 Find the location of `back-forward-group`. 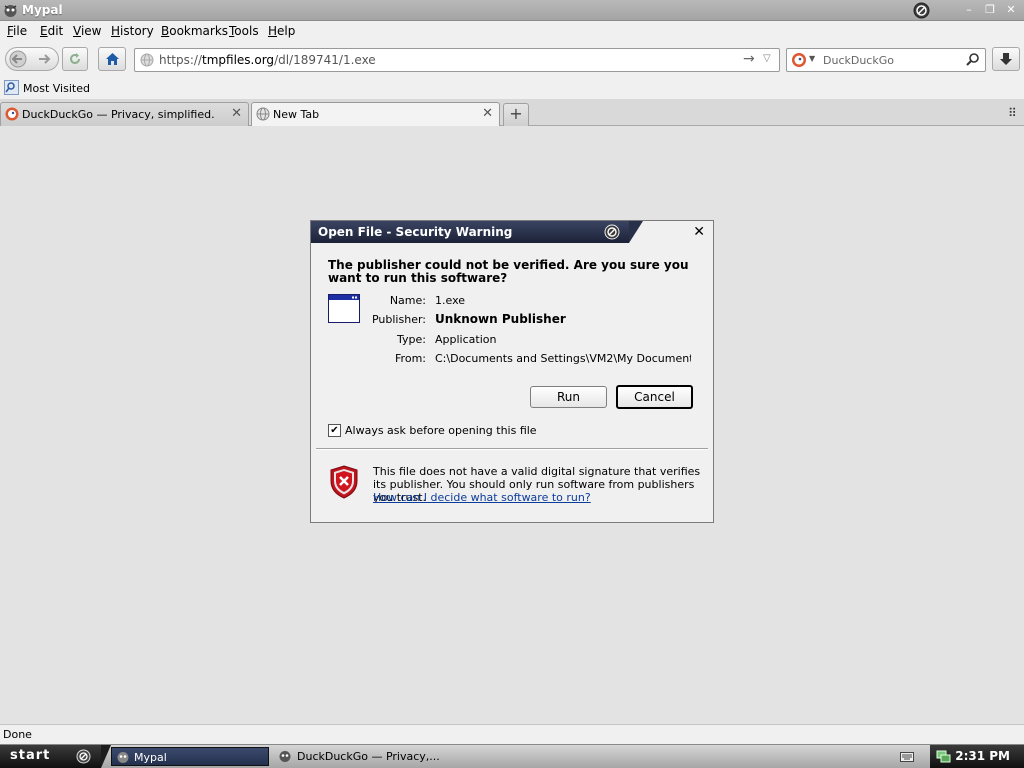

back-forward-group is located at coordinates (32, 59).